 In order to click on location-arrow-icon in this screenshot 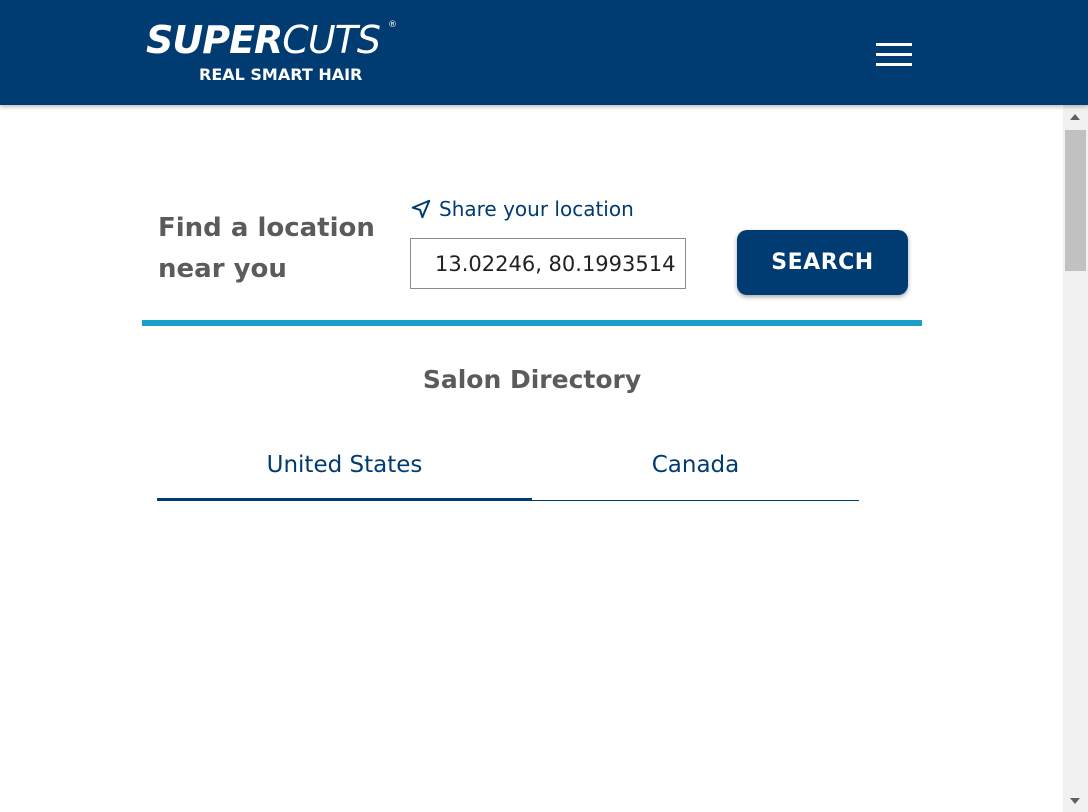, I will do `click(421, 209)`.